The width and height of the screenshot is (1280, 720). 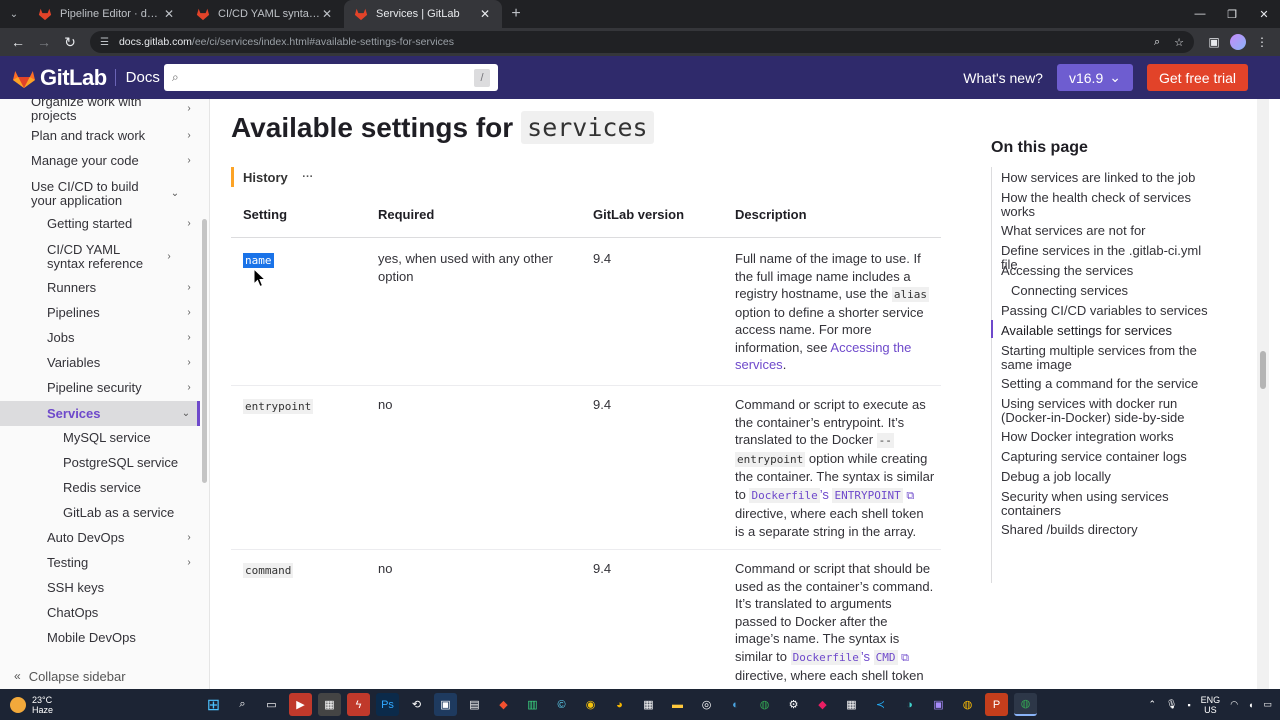 I want to click on calculator-icon: ▦, so click(x=329, y=704).